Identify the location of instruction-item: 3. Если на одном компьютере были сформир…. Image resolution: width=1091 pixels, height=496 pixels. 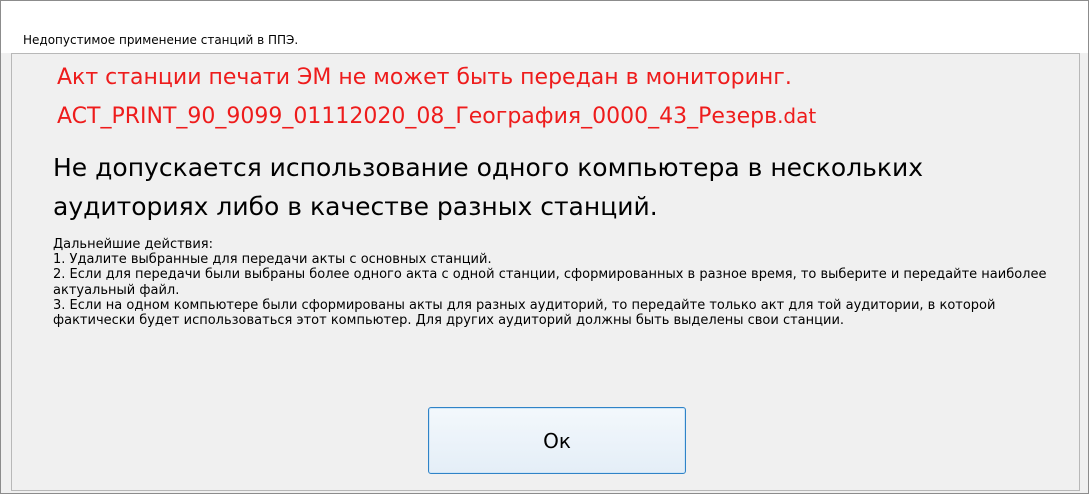
(524, 313).